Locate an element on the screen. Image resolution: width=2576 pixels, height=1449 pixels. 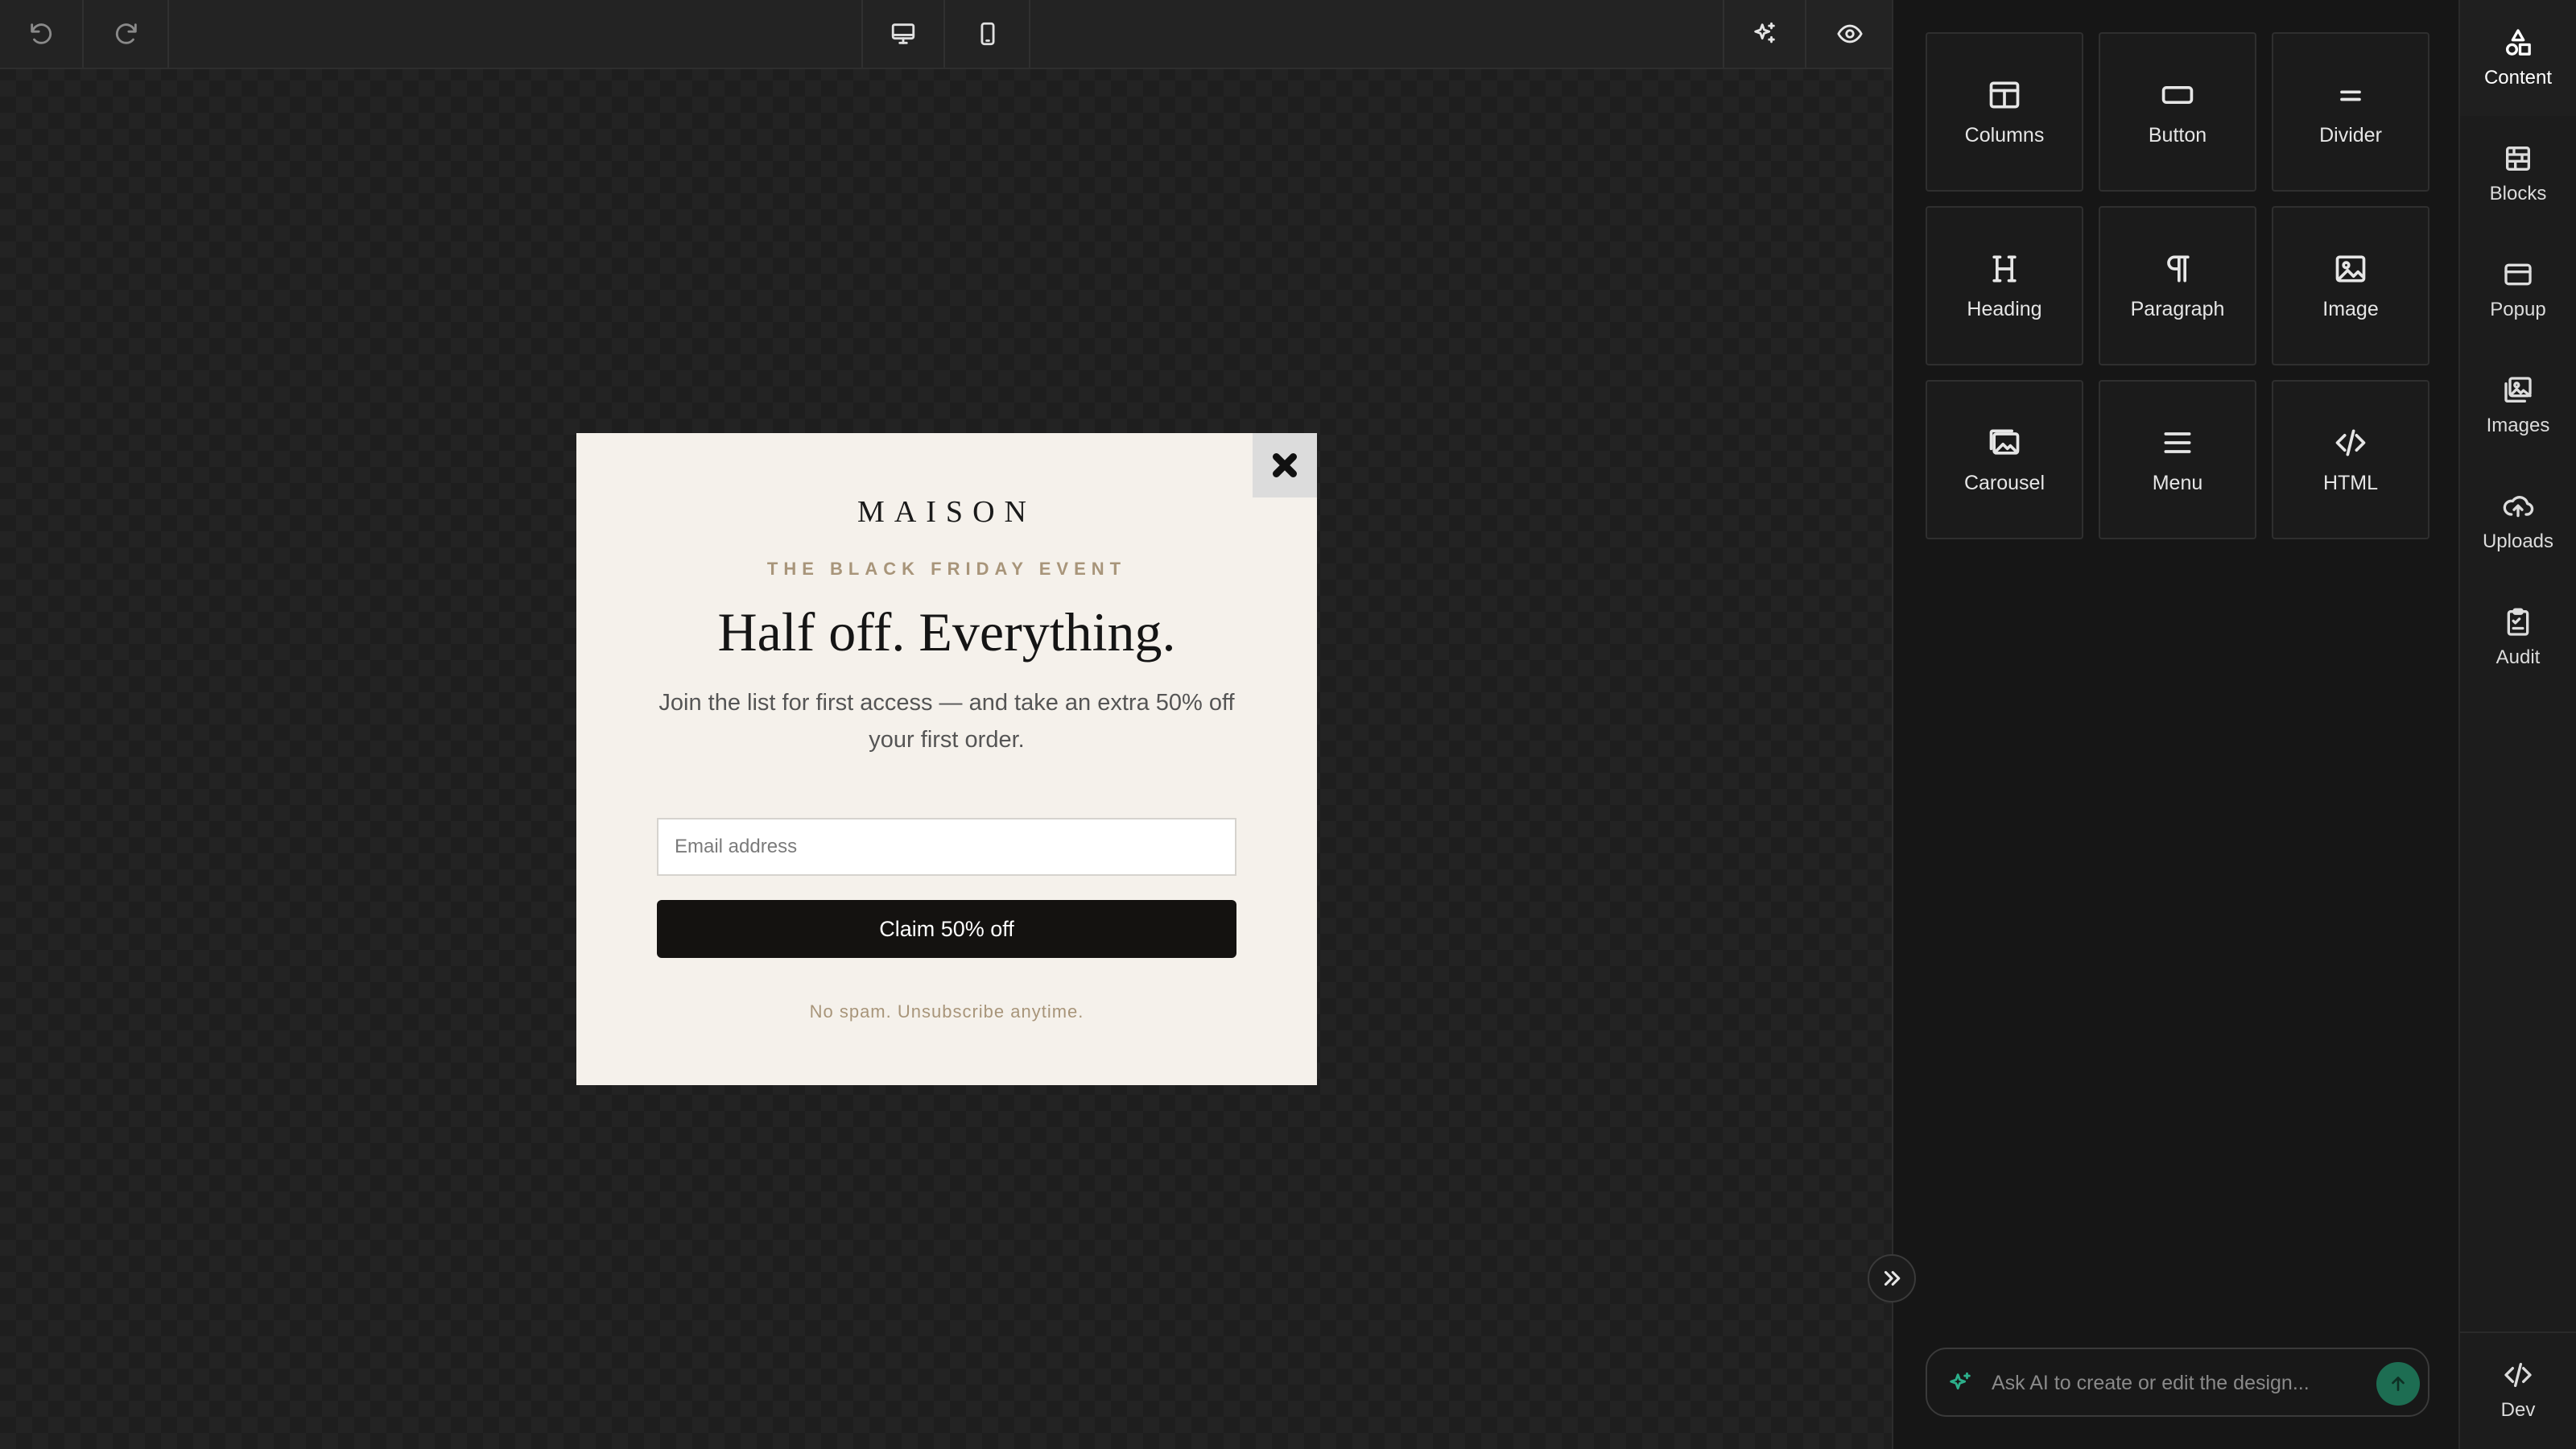
images-icon is located at coordinates (2518, 389).